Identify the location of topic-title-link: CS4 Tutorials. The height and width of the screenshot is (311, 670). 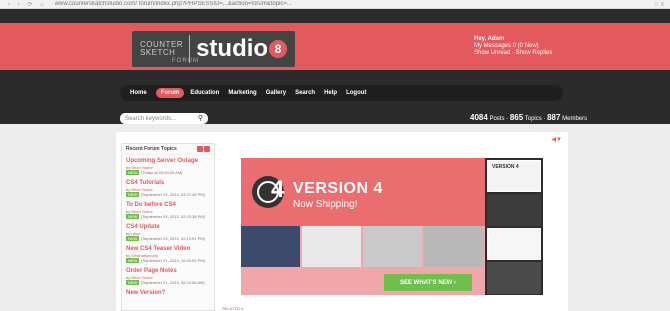
(168, 183).